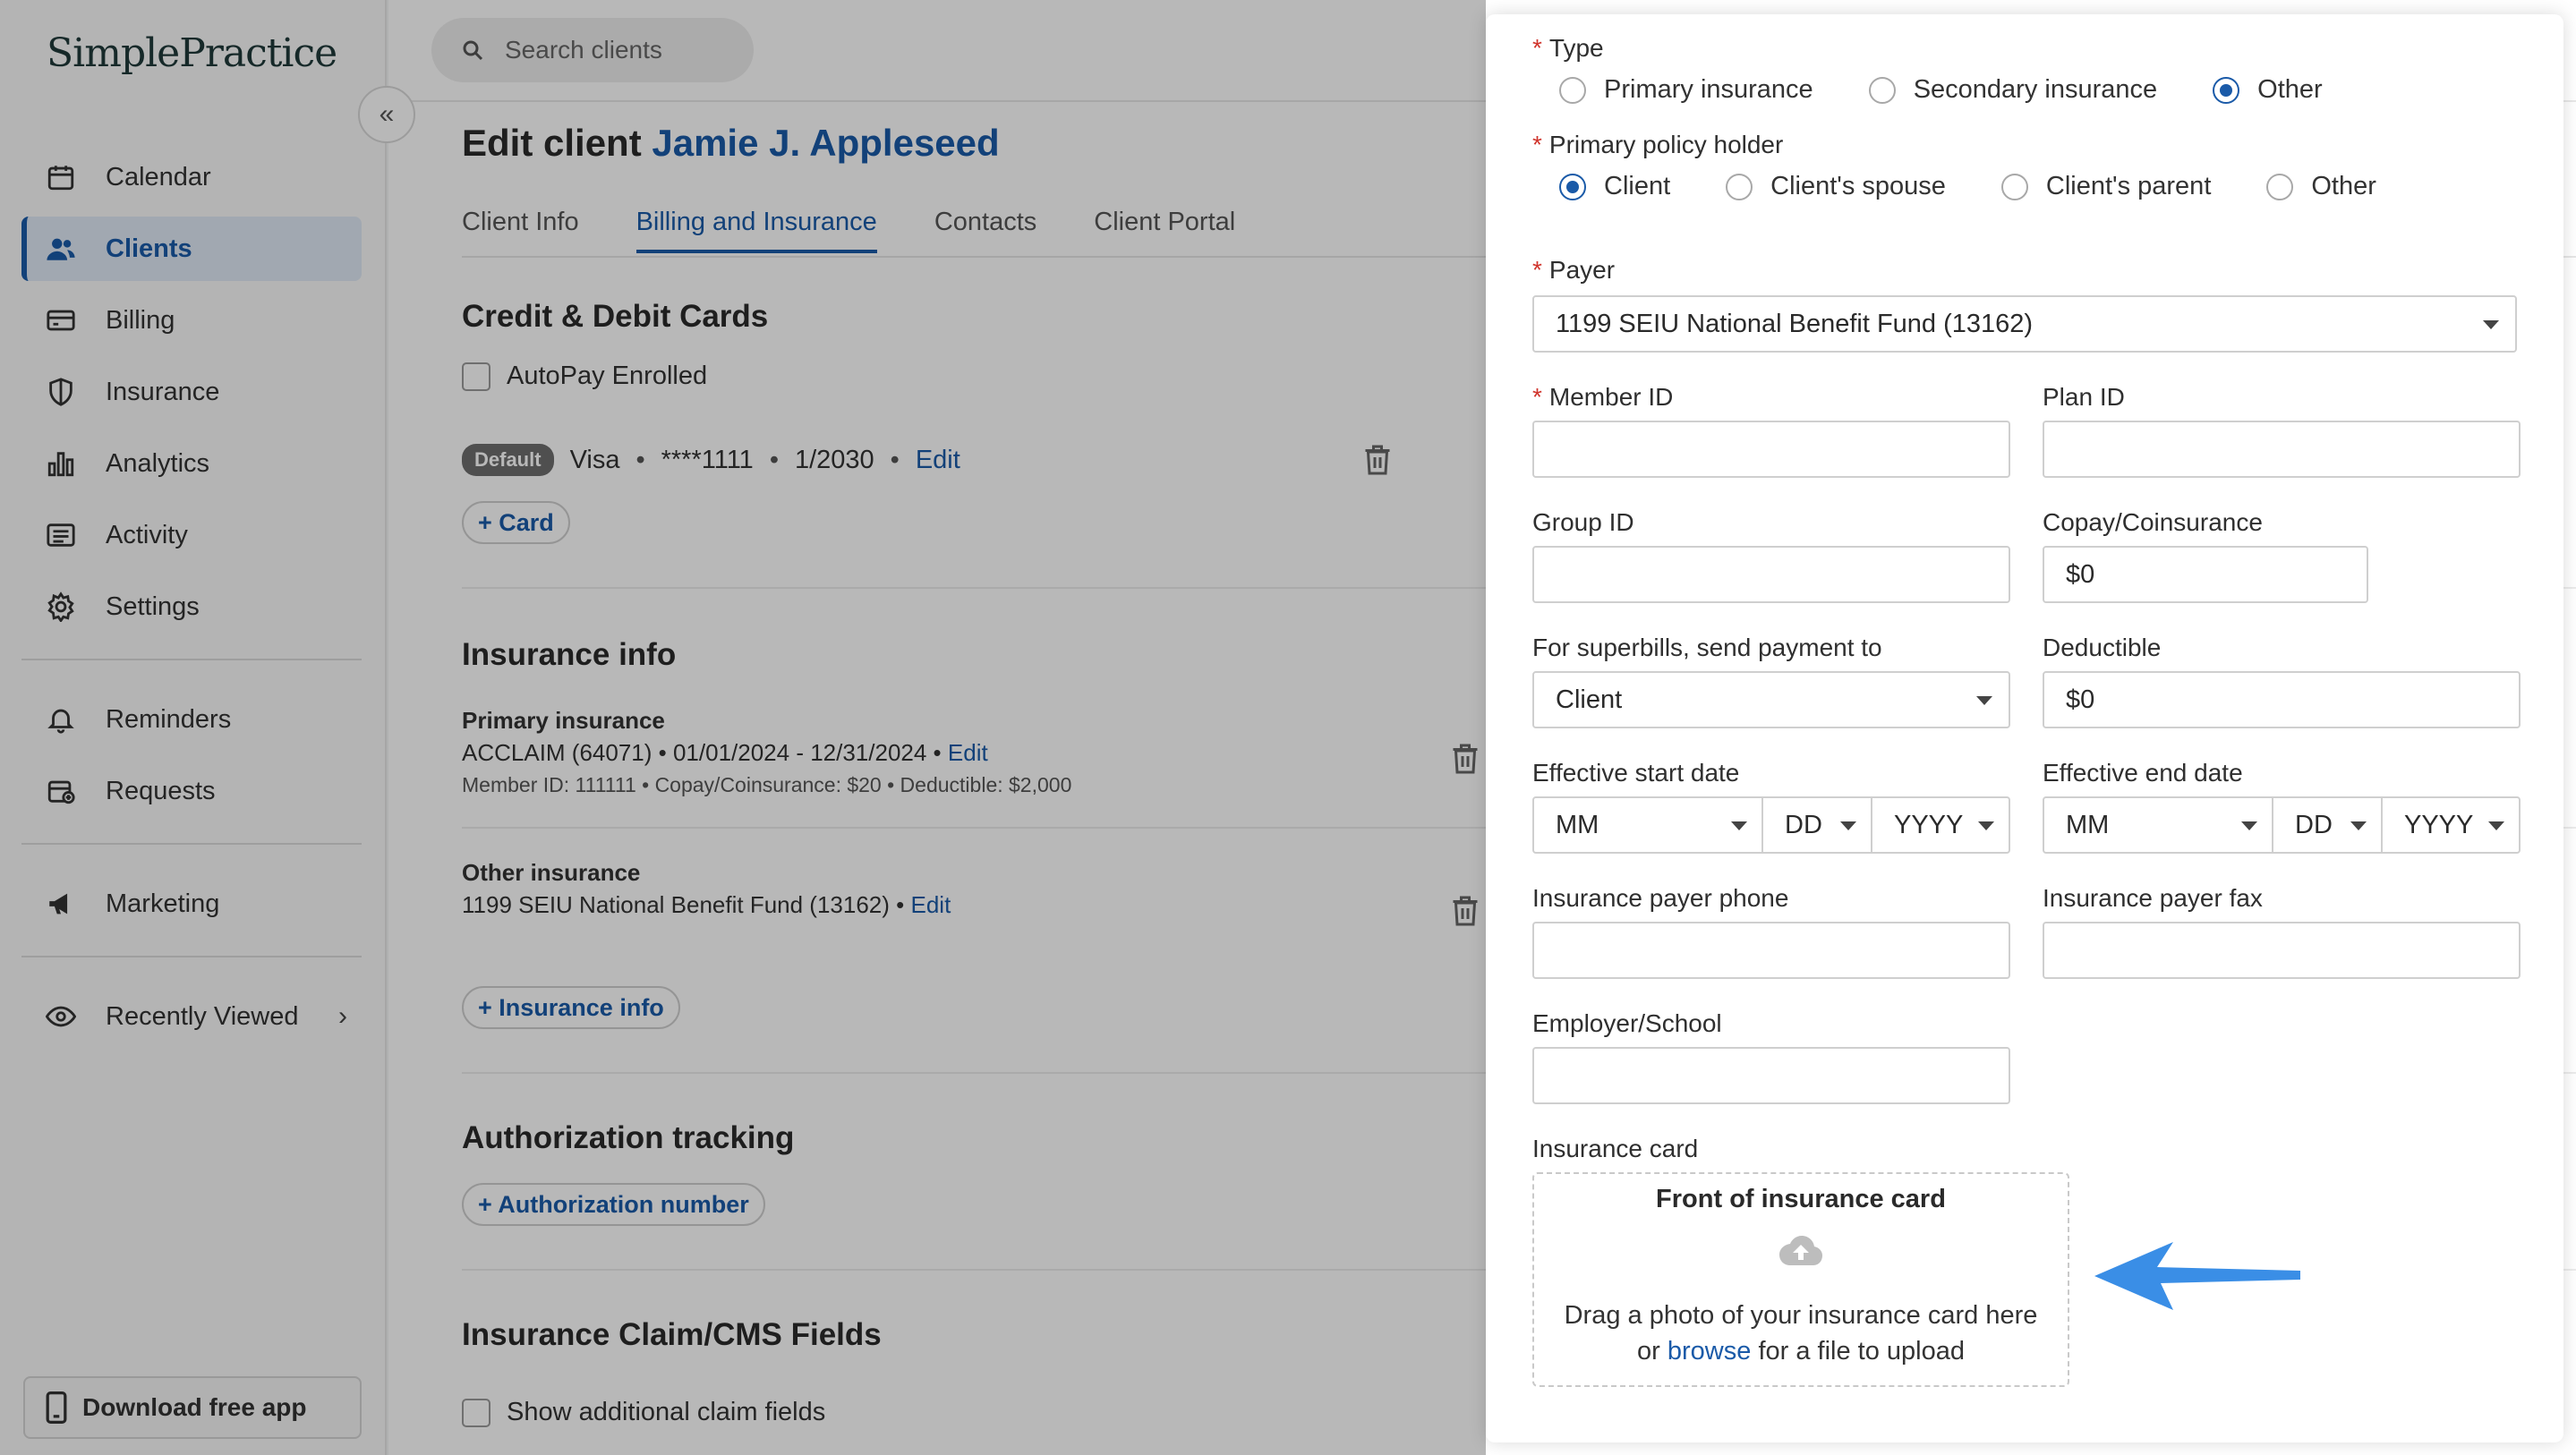 The width and height of the screenshot is (2576, 1455). I want to click on holder-option-spouse: Client's spouse, so click(1836, 186).